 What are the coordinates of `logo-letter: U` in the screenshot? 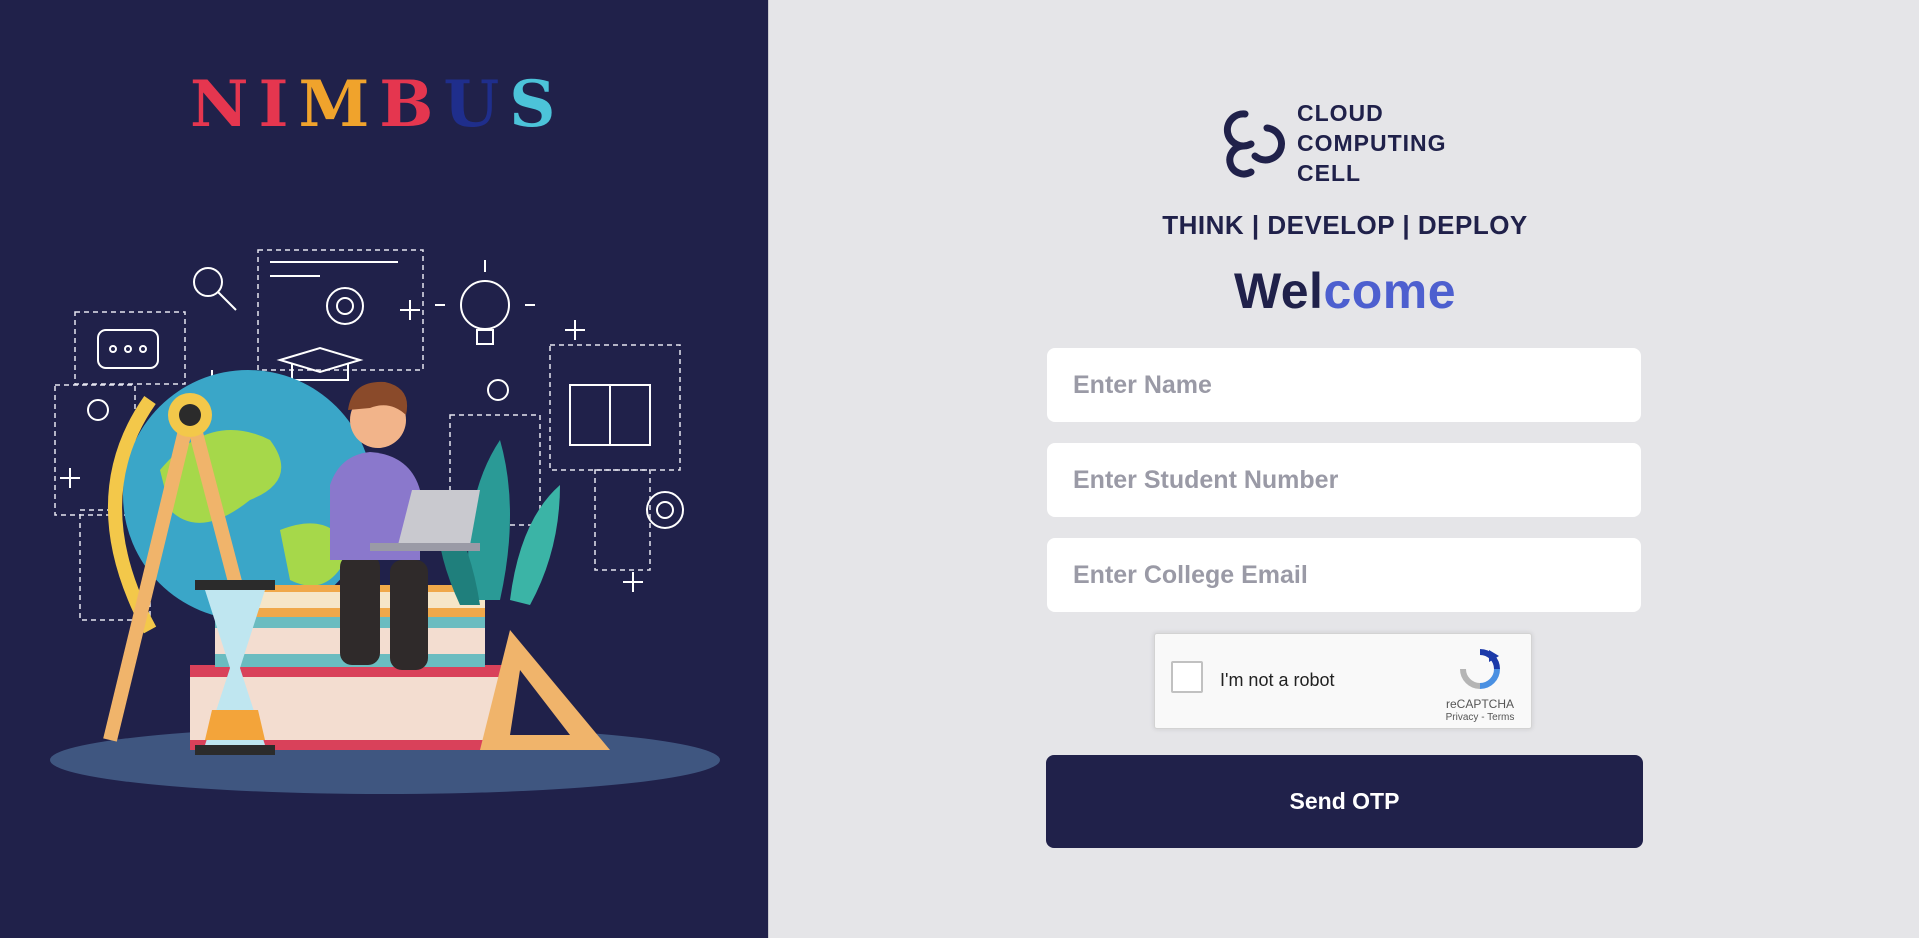 It's located at (476, 104).